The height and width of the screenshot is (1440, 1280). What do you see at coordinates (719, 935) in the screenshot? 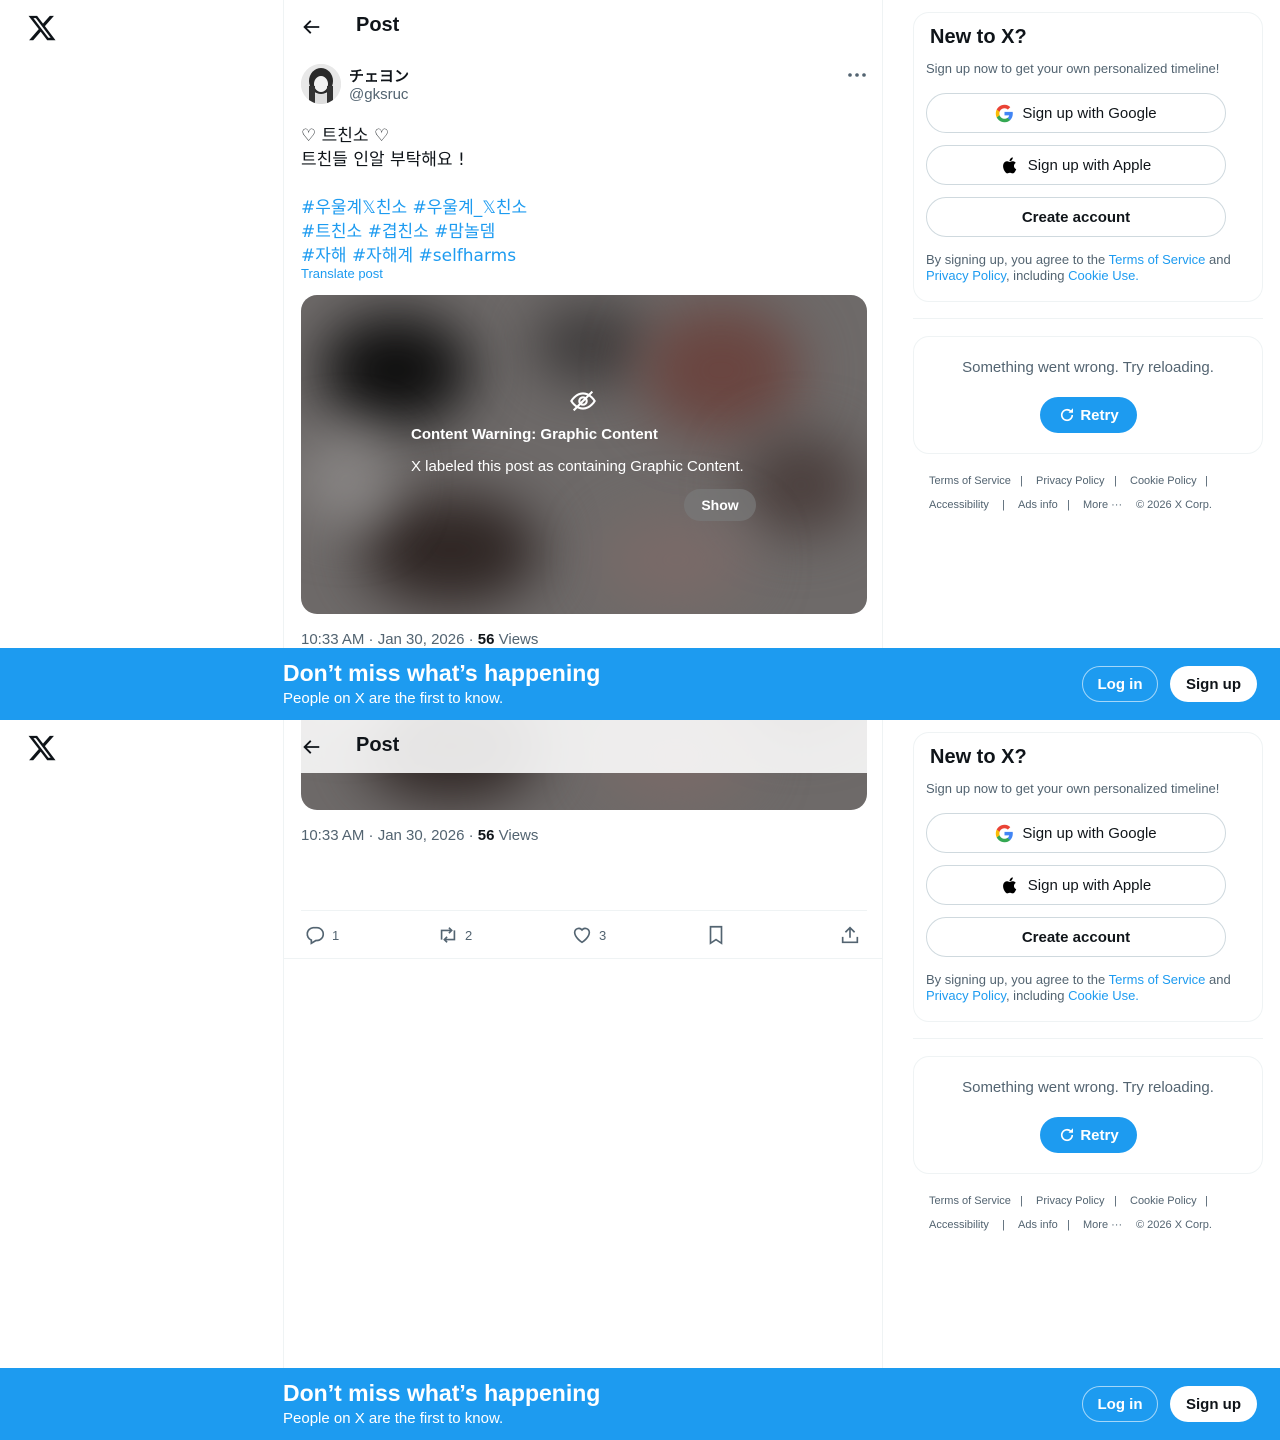
I see `bookmark-button` at bounding box center [719, 935].